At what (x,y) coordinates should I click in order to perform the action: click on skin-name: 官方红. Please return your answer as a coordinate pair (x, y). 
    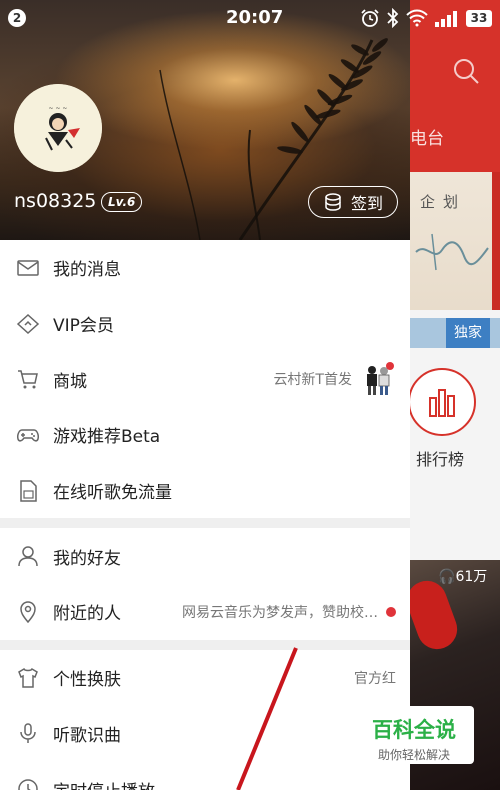
    Looking at the image, I should click on (375, 678).